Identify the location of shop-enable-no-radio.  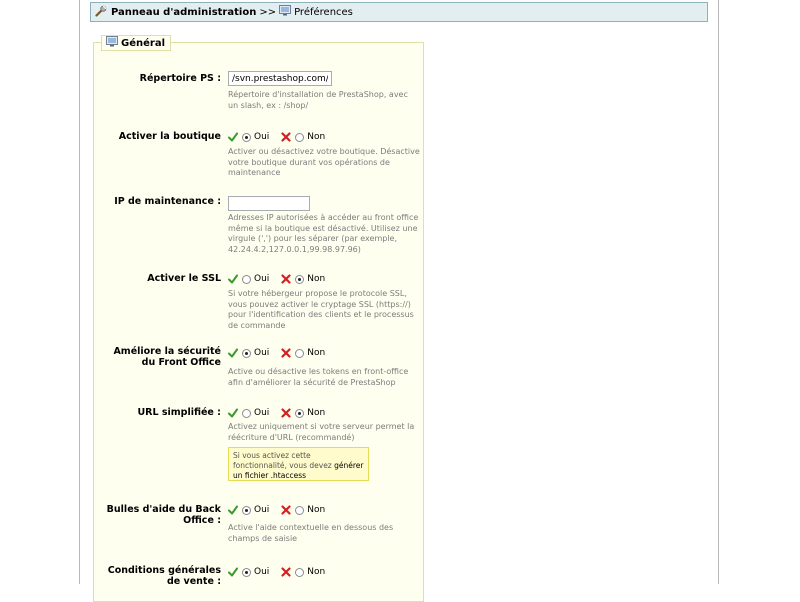
(300, 137).